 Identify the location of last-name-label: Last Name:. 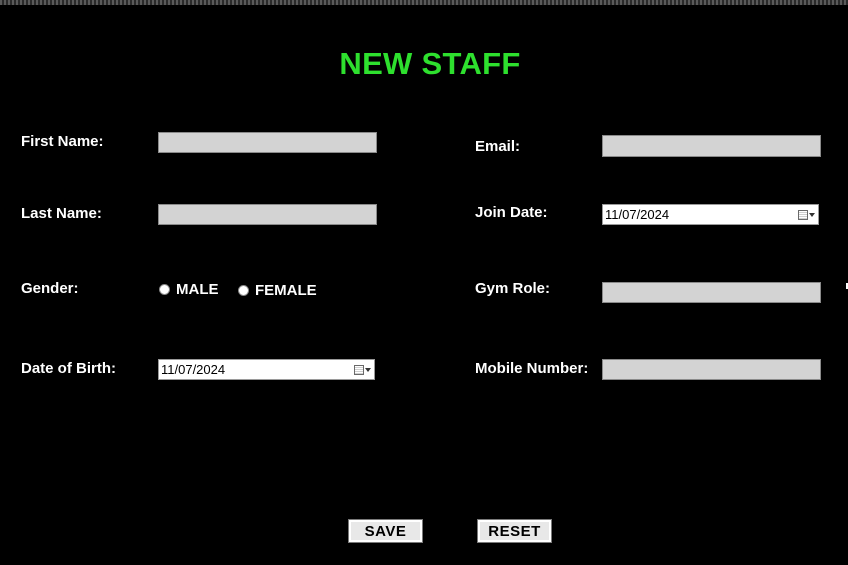
(61, 213).